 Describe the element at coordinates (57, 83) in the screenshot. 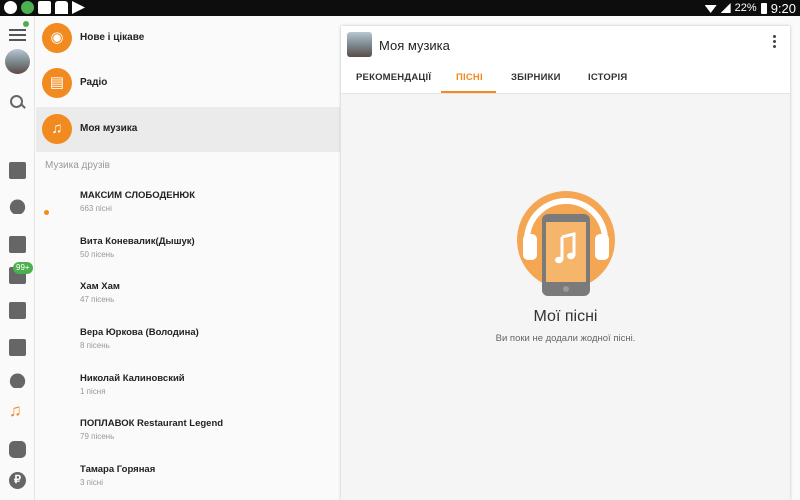

I see `radio-icon: ▤` at that location.